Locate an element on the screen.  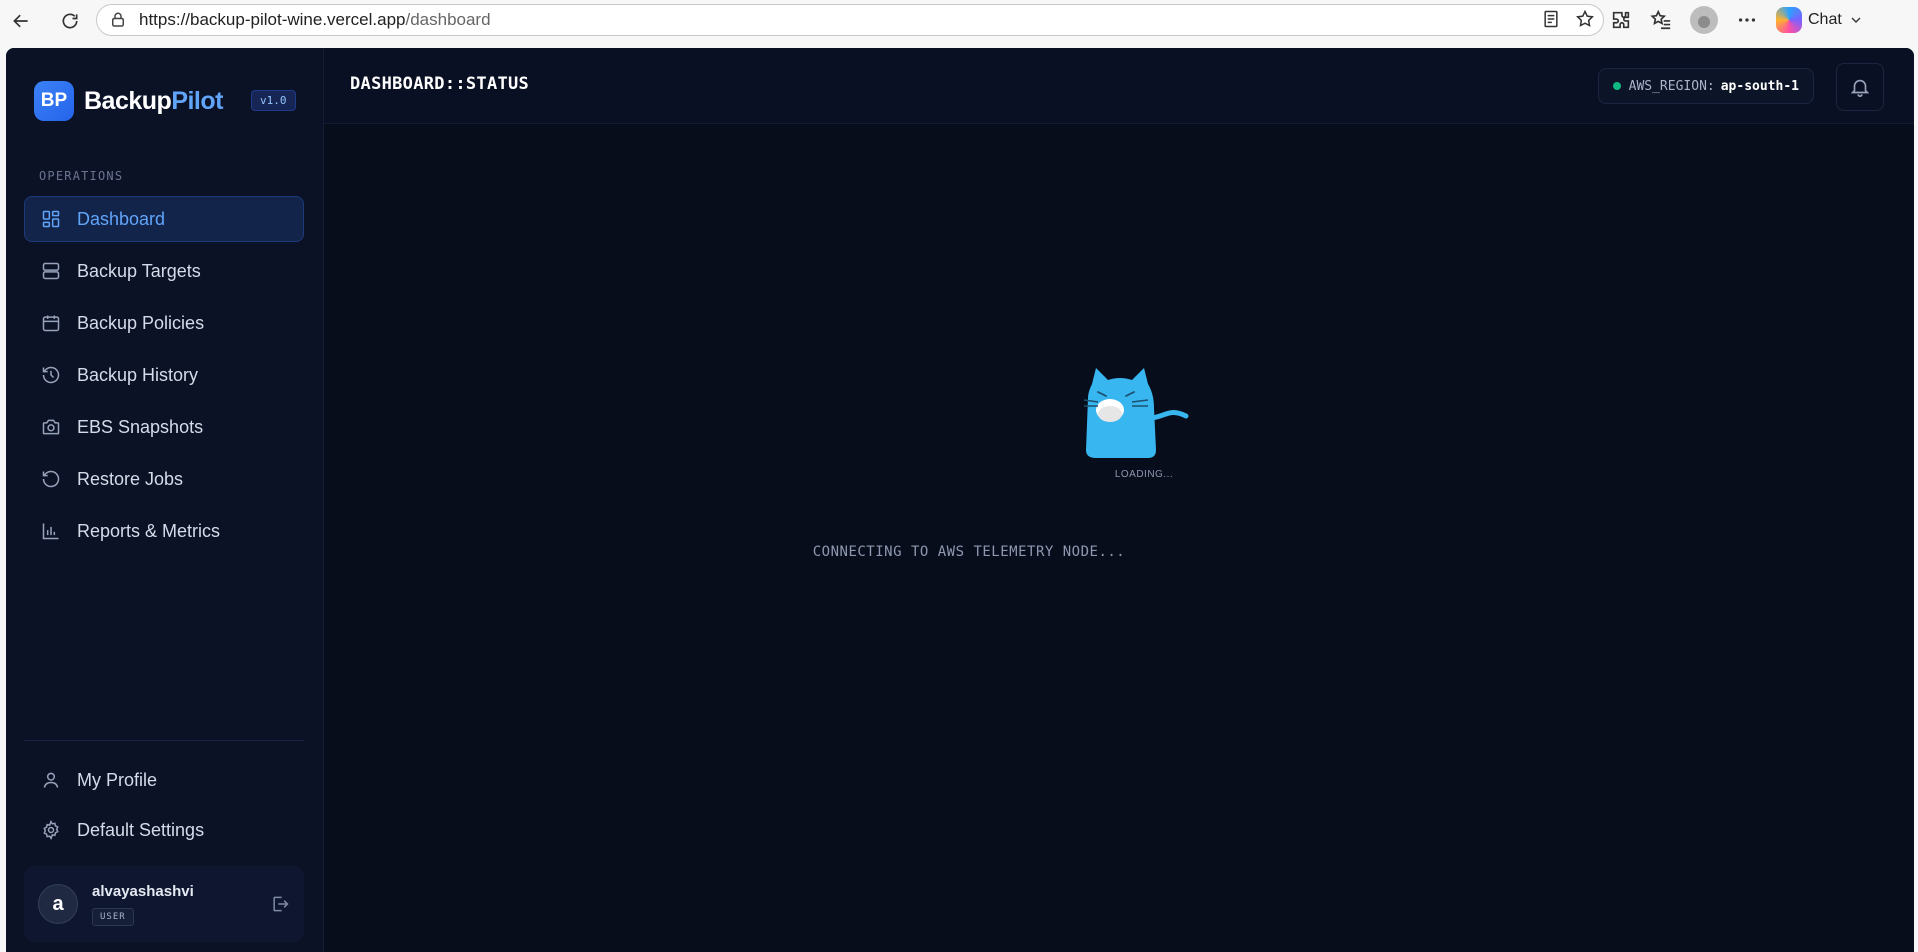
user-icon is located at coordinates (51, 780).